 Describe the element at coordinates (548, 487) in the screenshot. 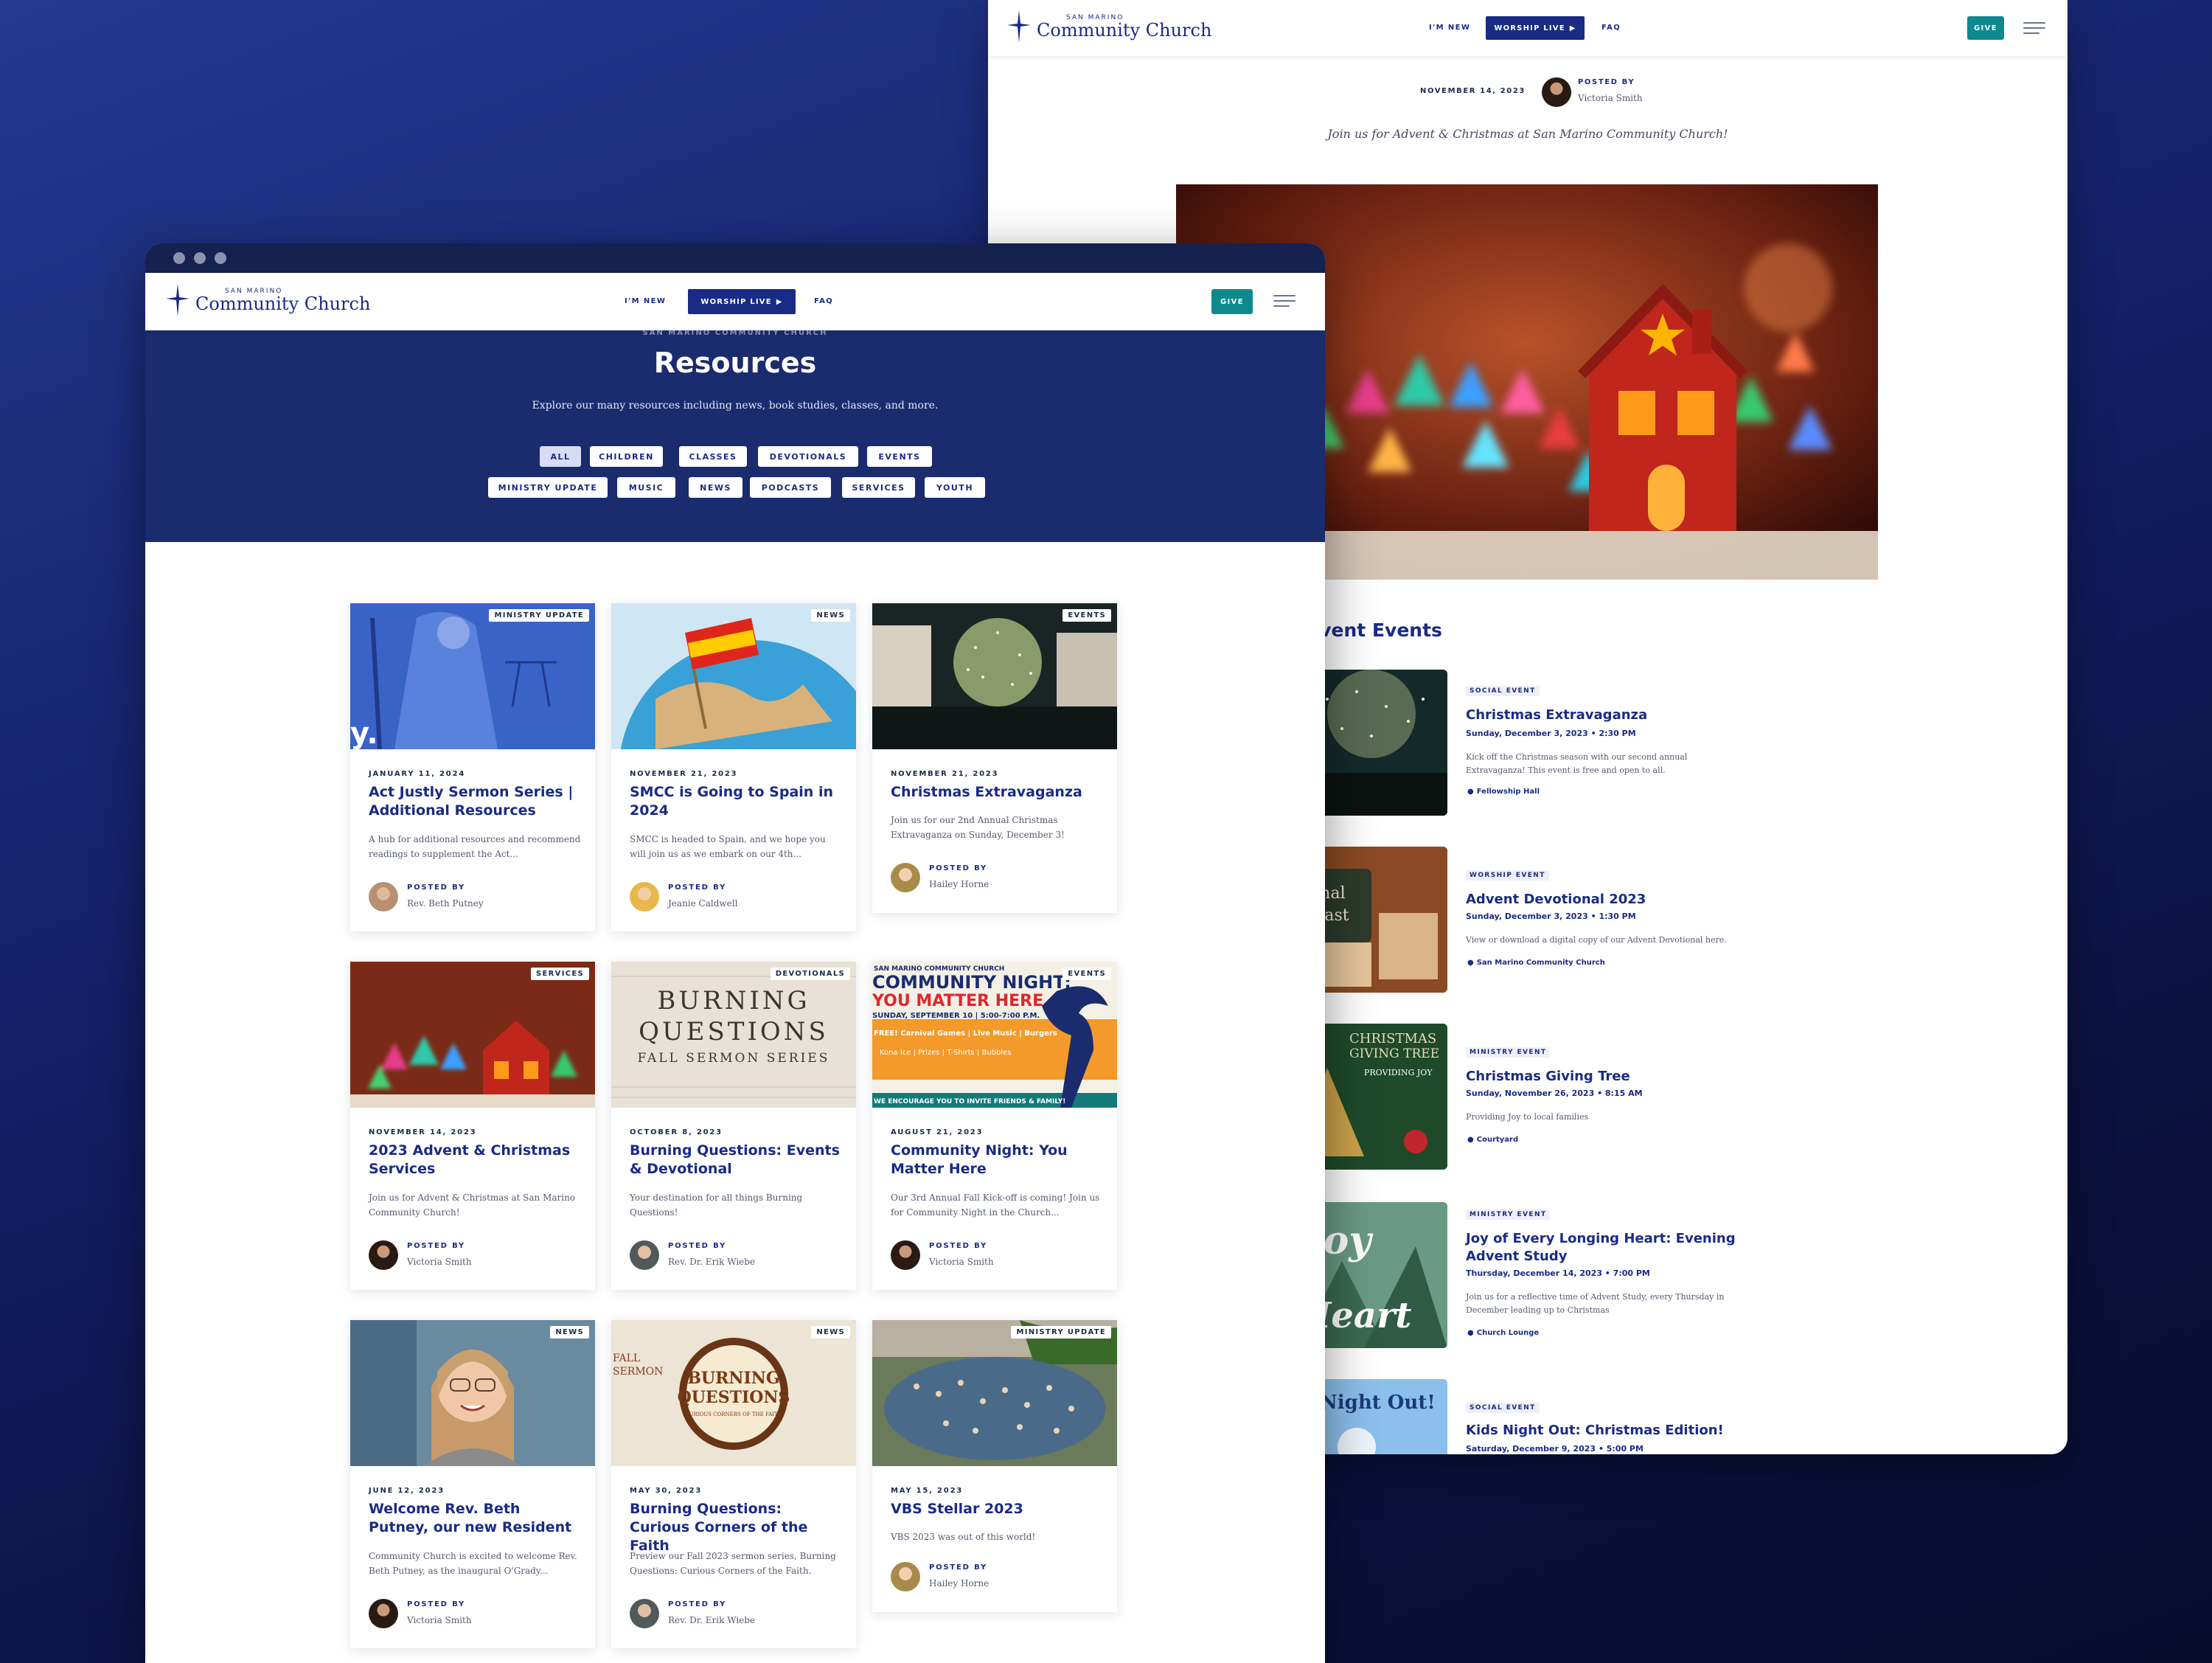

I see `filter-ministry-update: MINISTRY UPDATE` at that location.